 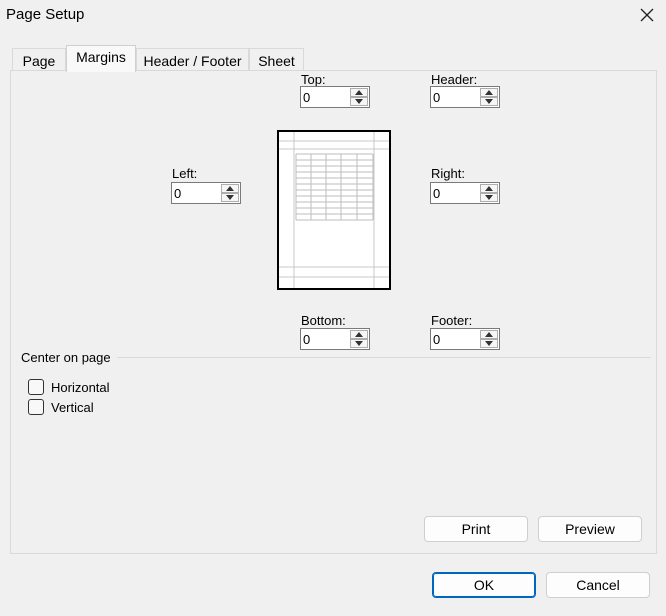 I want to click on ok-button: OK, so click(x=484, y=585).